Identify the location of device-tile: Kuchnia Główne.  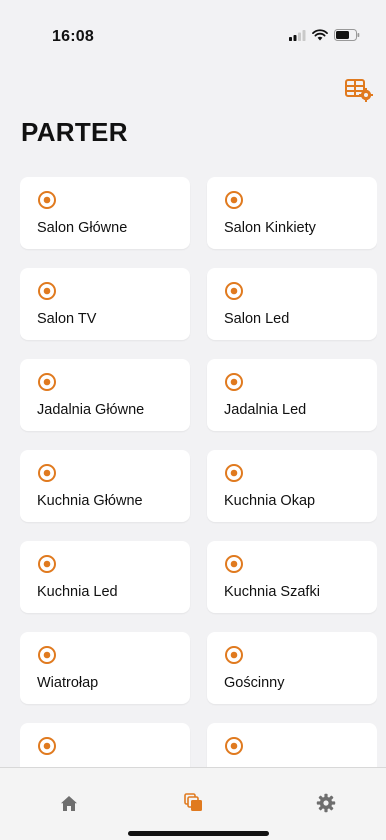
(105, 486).